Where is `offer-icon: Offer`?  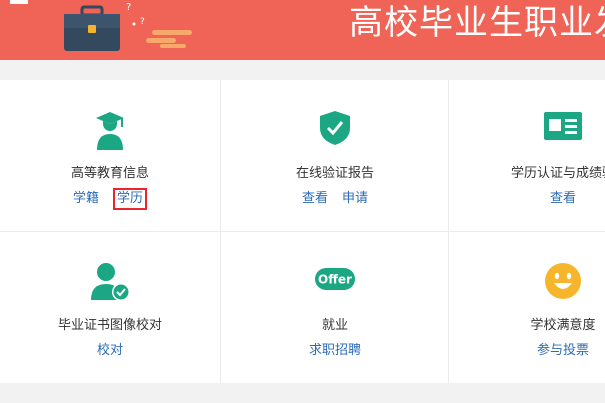 offer-icon: Offer is located at coordinates (335, 279).